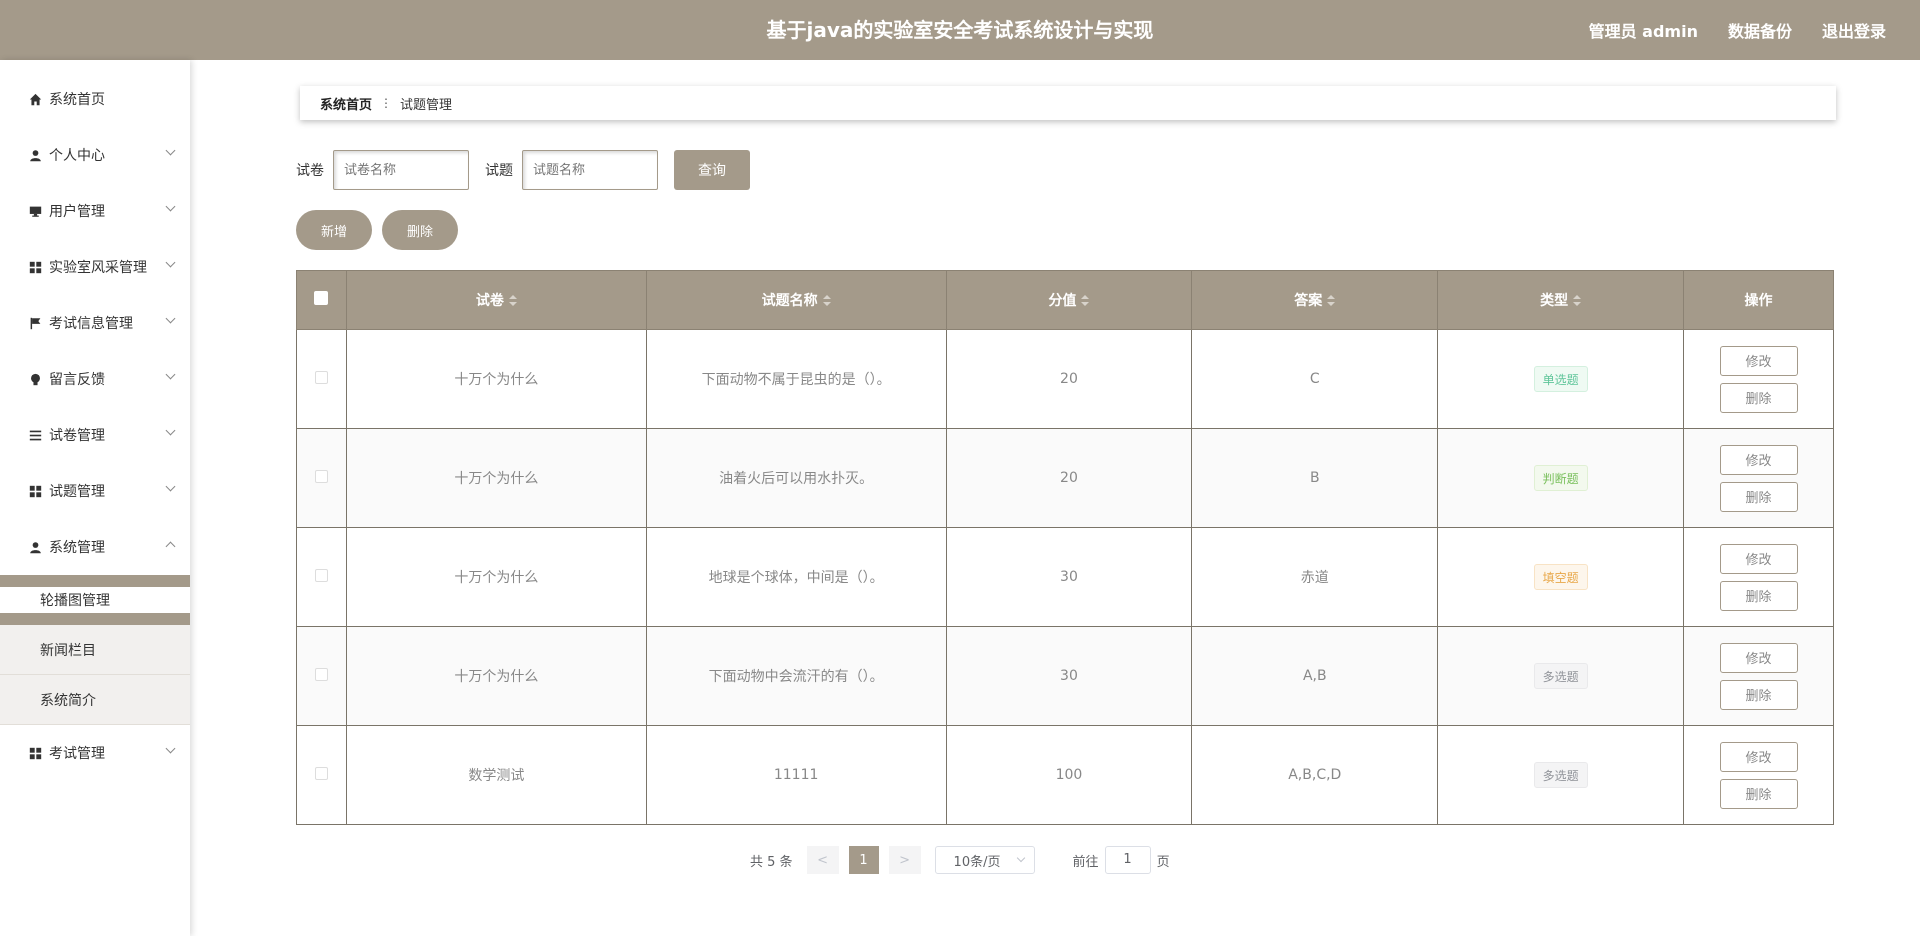 The image size is (1920, 936). What do you see at coordinates (1127, 860) in the screenshot?
I see `goto-page-input: 1` at bounding box center [1127, 860].